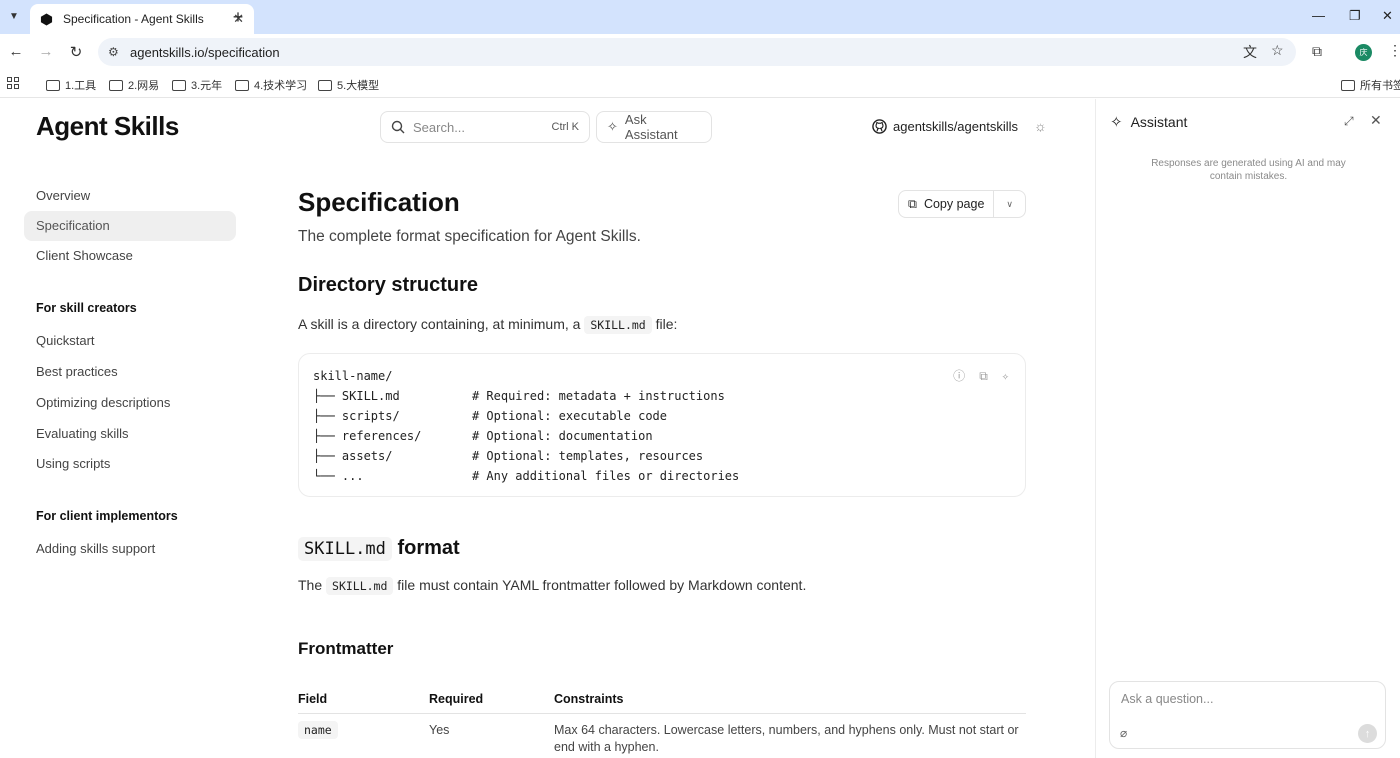  I want to click on bookmark-folder: 3.元年, so click(197, 85).